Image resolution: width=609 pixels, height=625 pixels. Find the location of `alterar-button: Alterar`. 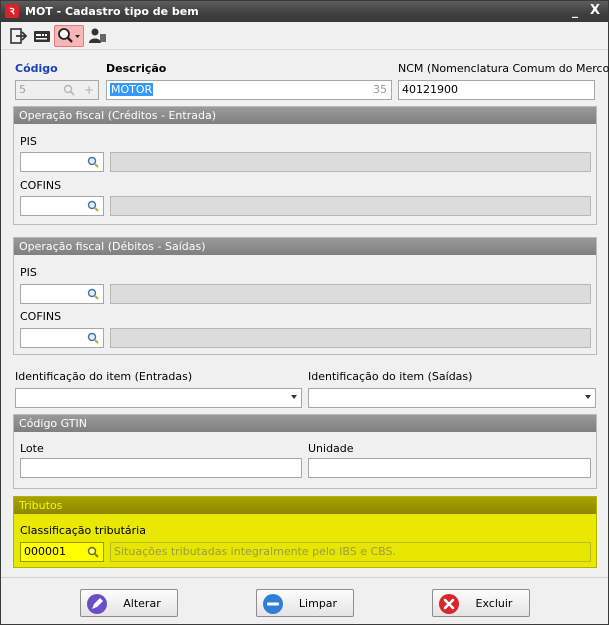

alterar-button: Alterar is located at coordinates (129, 603).